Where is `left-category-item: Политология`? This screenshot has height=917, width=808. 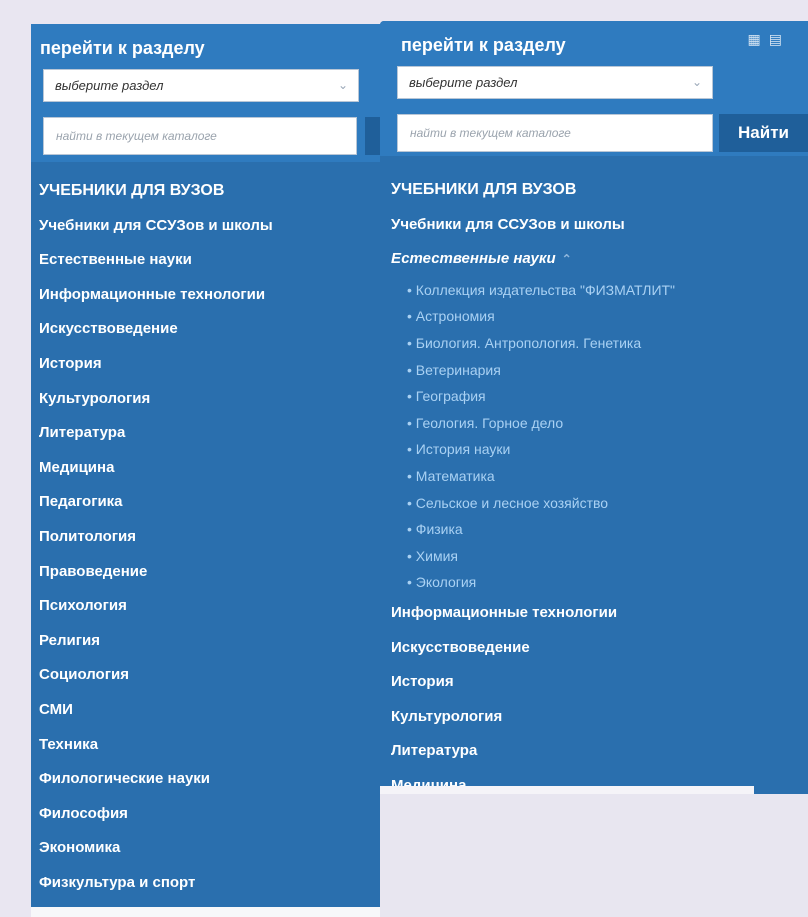
left-category-item: Политология is located at coordinates (211, 537).